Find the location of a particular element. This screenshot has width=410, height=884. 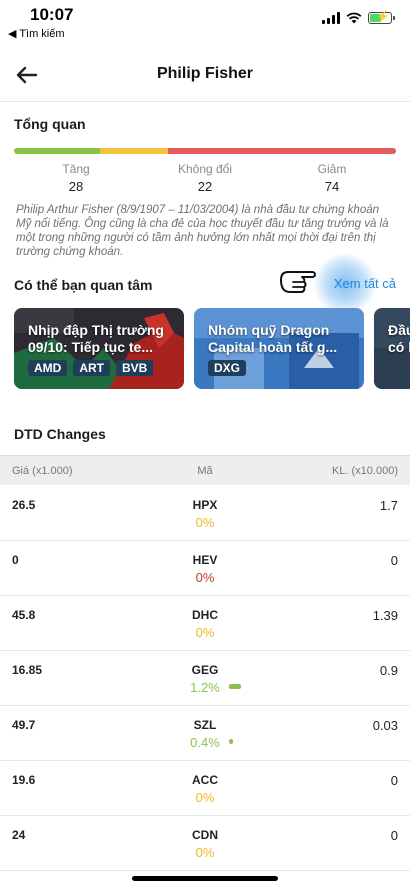

see-all-link: Xem tất cả is located at coordinates (365, 283).